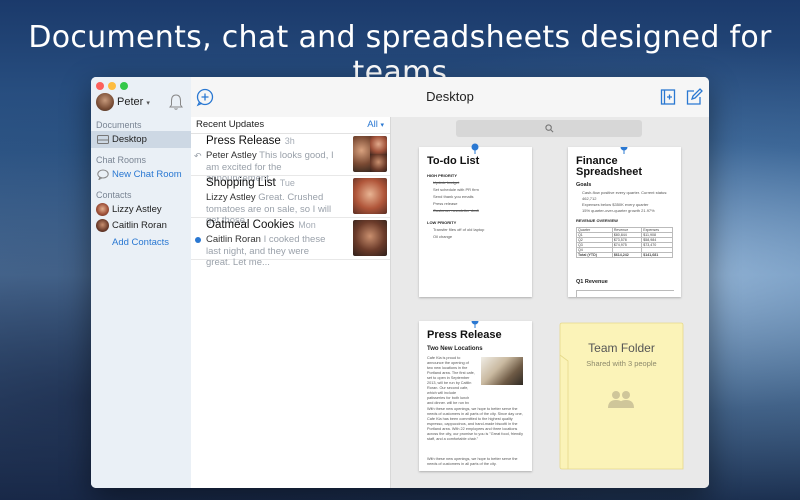 The height and width of the screenshot is (500, 800). I want to click on new-chat-room-button: New Chat Room, so click(141, 174).